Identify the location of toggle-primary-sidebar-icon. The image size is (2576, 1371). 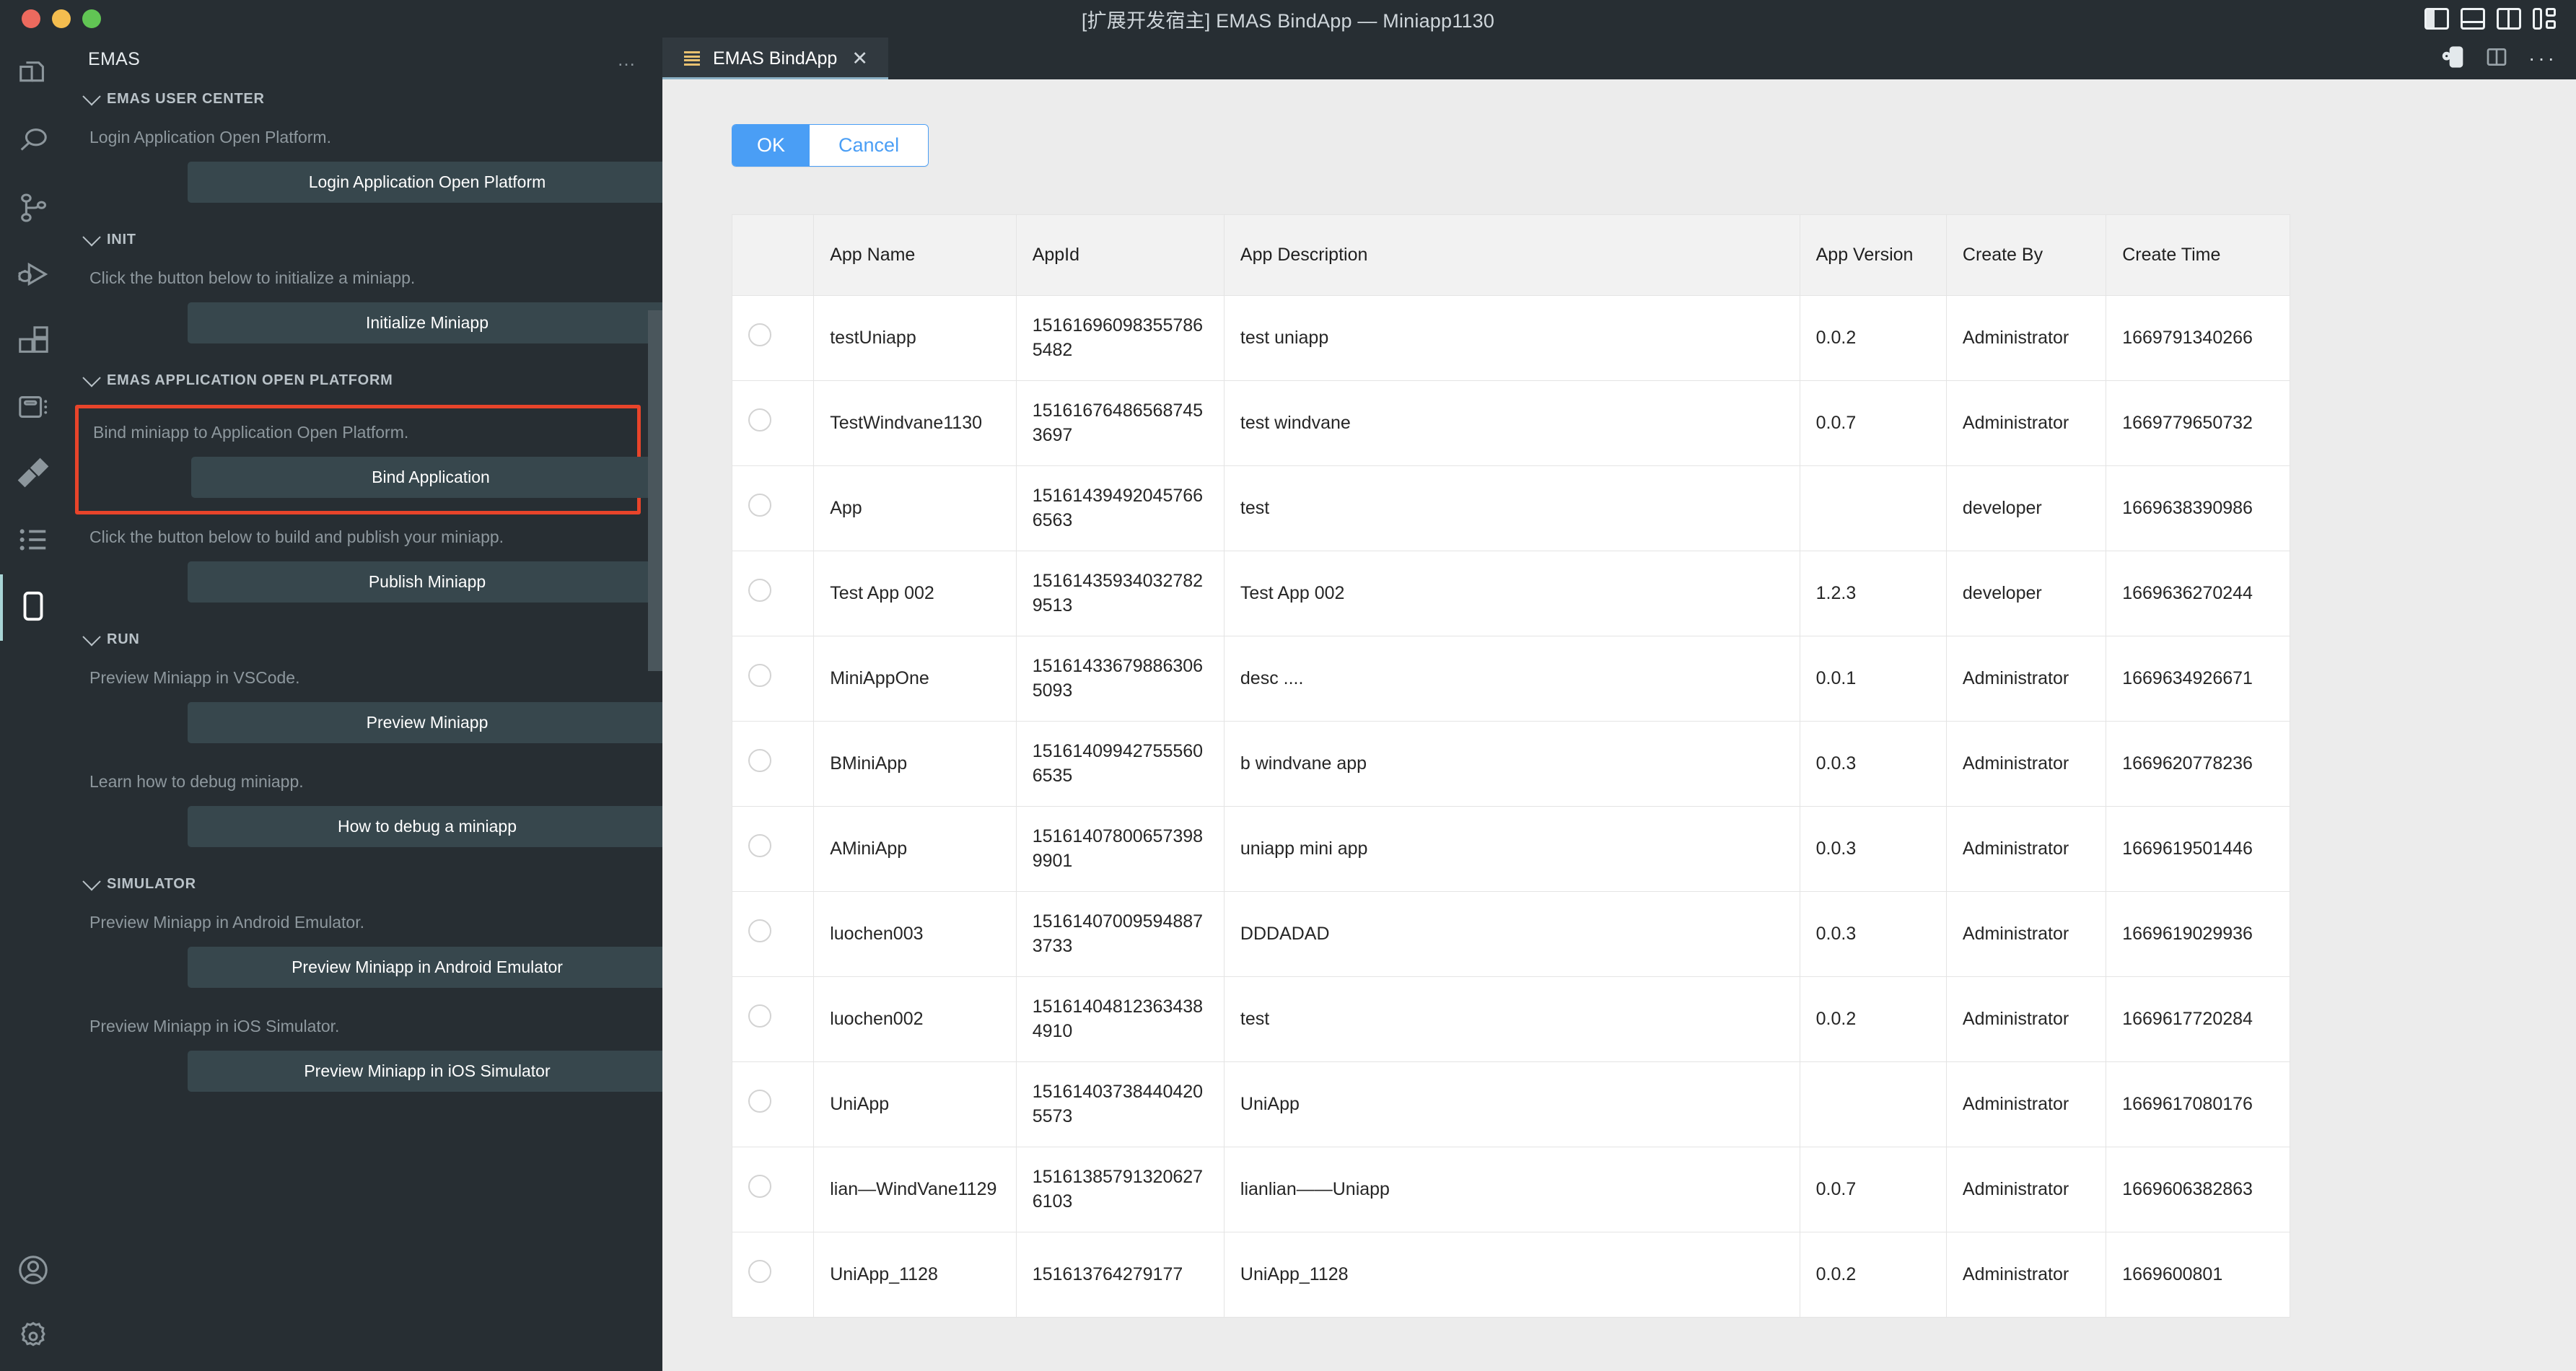
(2436, 19).